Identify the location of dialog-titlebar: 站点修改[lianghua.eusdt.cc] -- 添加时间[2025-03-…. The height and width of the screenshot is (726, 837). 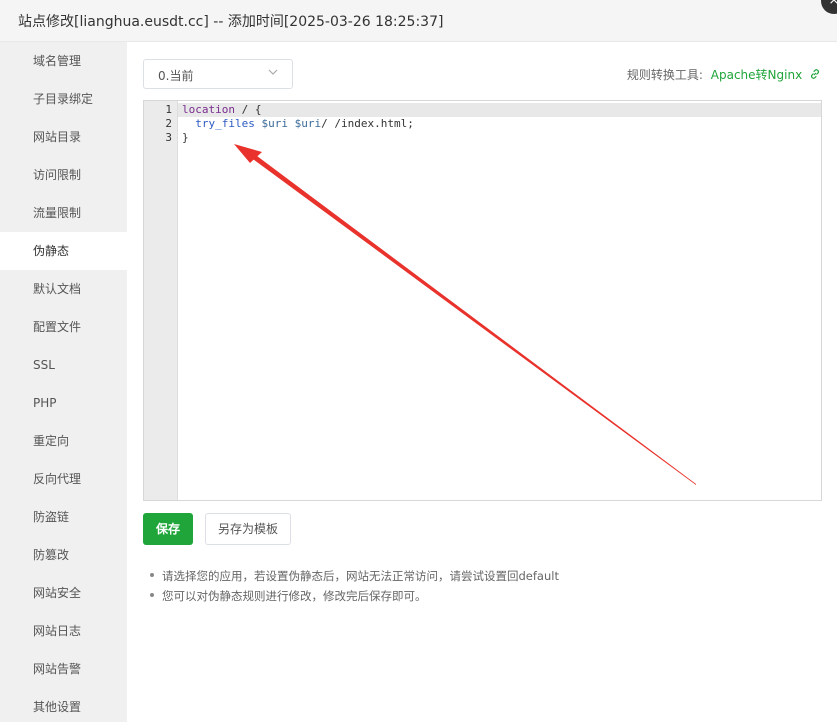
(418, 21).